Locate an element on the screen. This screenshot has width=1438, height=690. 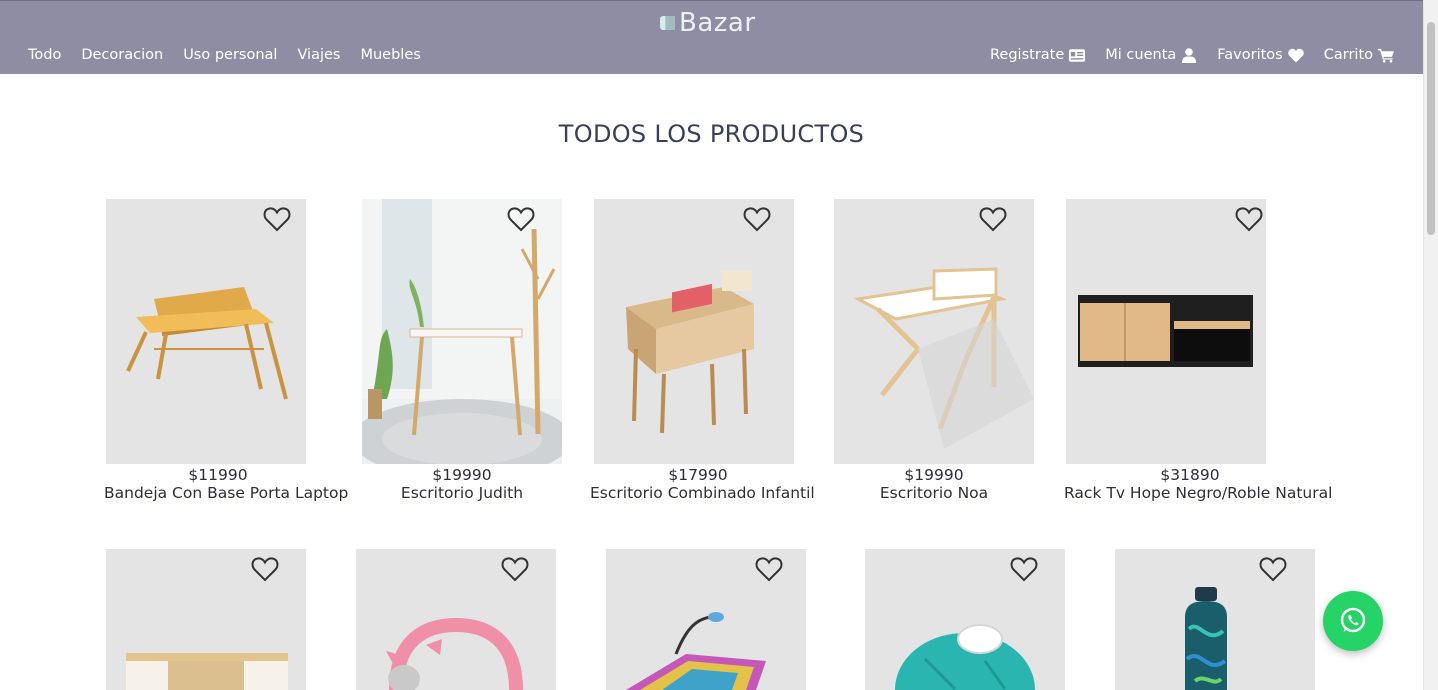
nav-mi-cuenta: Mi cuenta is located at coordinates (1151, 55).